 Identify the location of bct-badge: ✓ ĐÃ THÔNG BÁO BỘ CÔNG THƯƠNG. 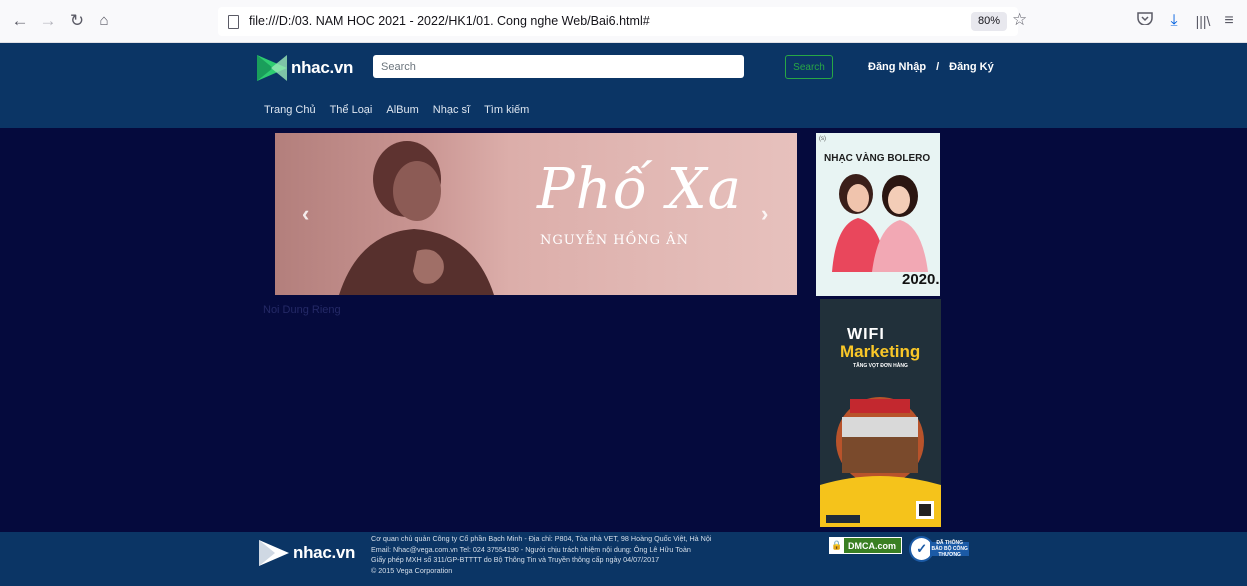
(939, 549).